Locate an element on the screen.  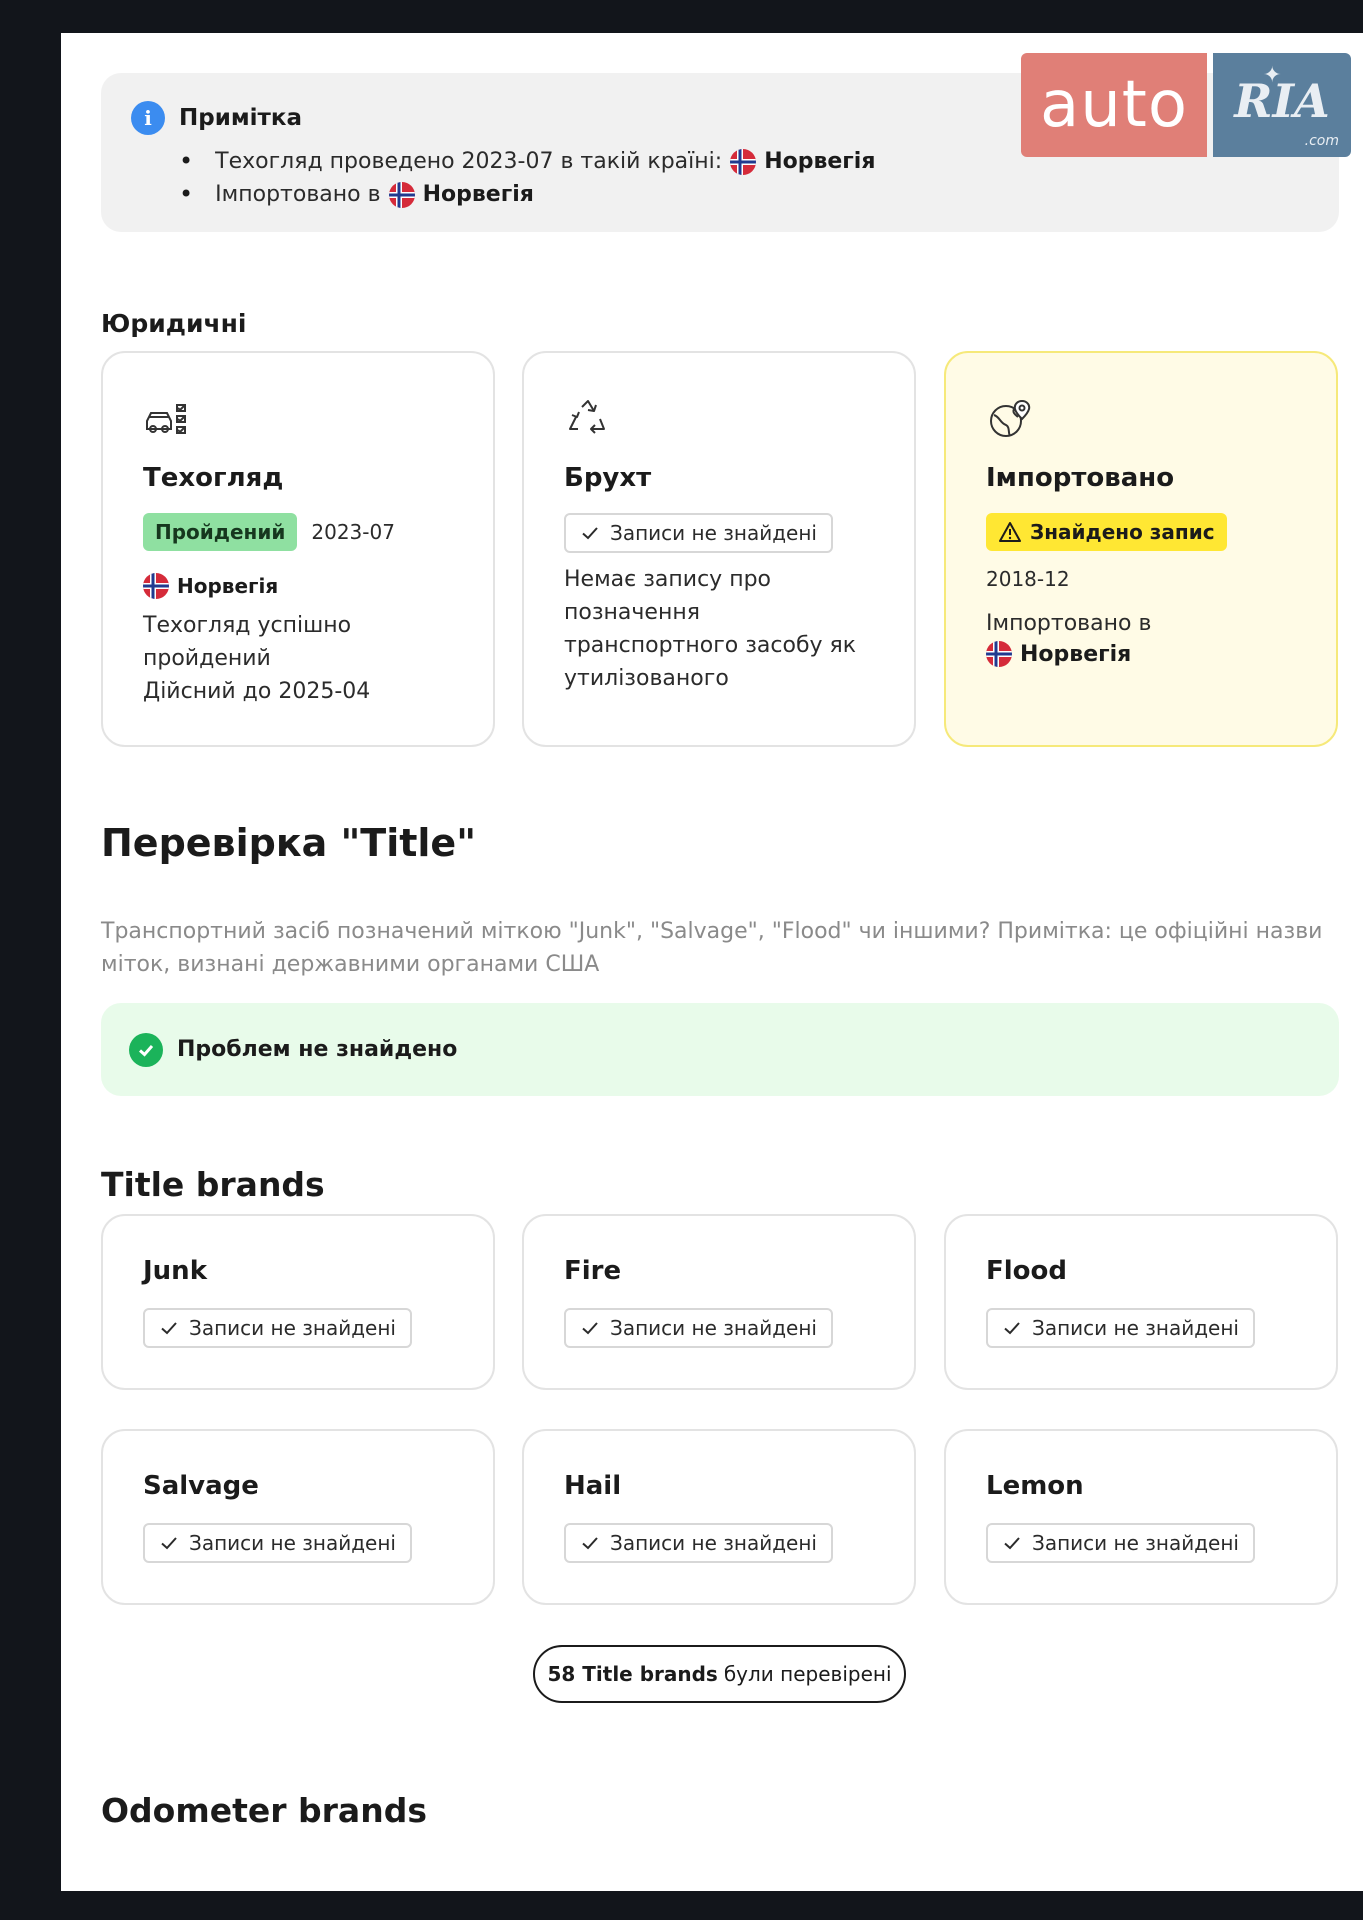
checked-brands-button: 58 Title brands були перевірені is located at coordinates (719, 1674).